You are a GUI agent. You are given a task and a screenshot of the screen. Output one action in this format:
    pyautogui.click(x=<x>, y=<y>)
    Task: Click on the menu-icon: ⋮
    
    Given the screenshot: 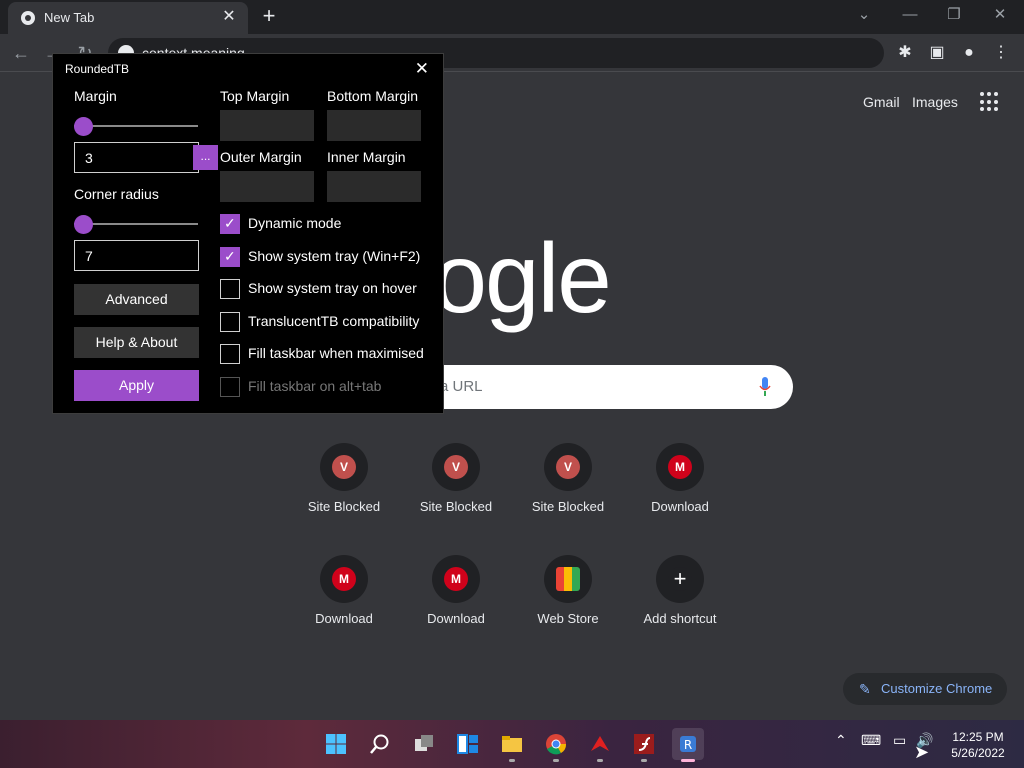 What is the action you would take?
    pyautogui.click(x=1001, y=53)
    